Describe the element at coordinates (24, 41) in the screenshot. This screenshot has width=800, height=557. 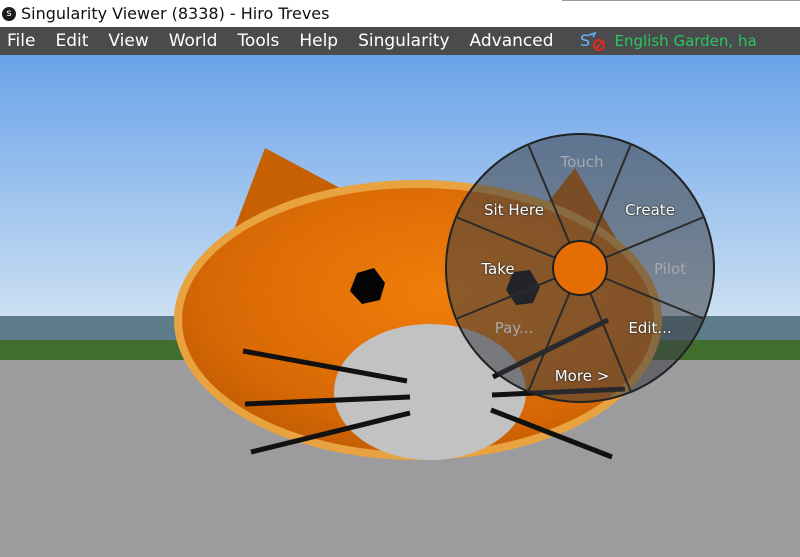
I see `menu-file: File` at that location.